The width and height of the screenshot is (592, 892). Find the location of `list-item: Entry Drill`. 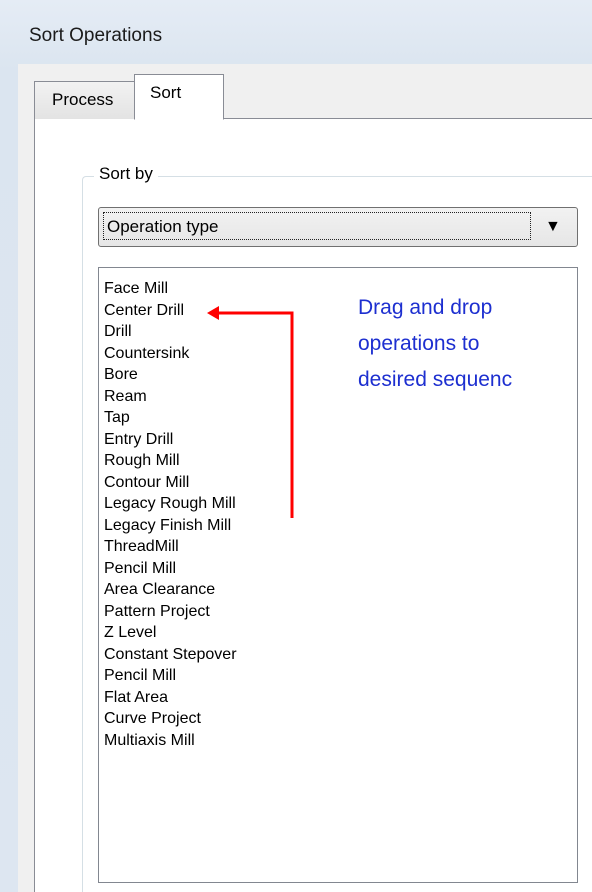

list-item: Entry Drill is located at coordinates (170, 440).